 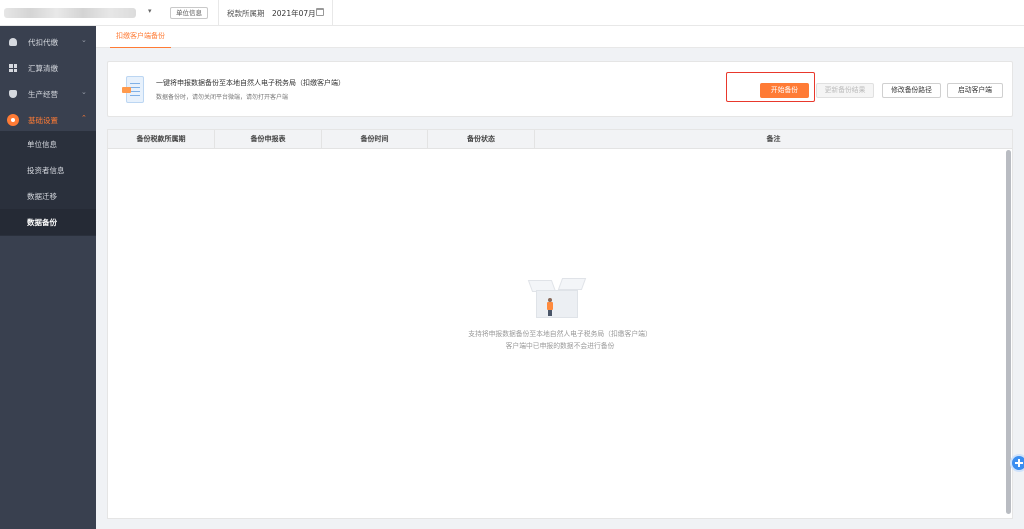 What do you see at coordinates (845, 90) in the screenshot?
I see `update-backup-result-button: 更新备份结果` at bounding box center [845, 90].